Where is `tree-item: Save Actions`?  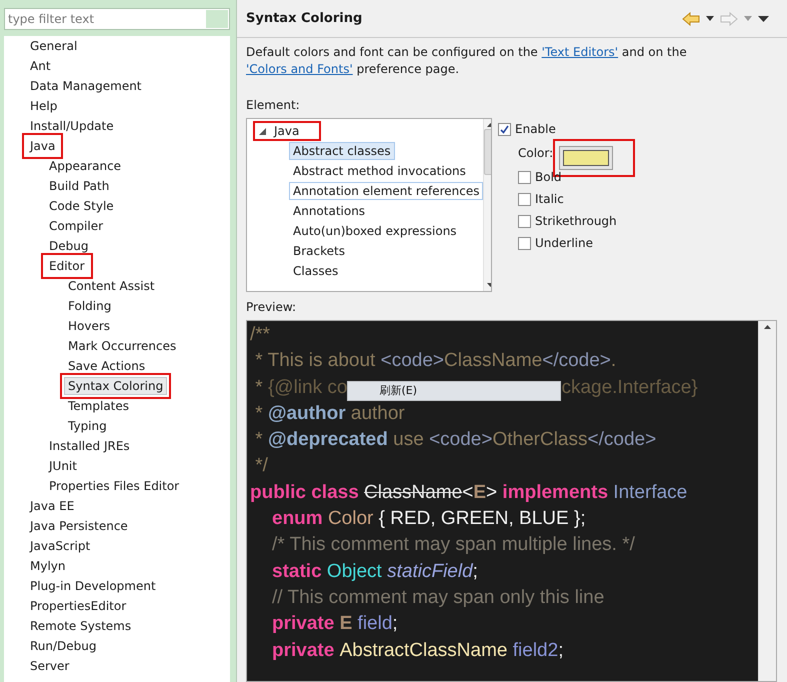 tree-item: Save Actions is located at coordinates (107, 366).